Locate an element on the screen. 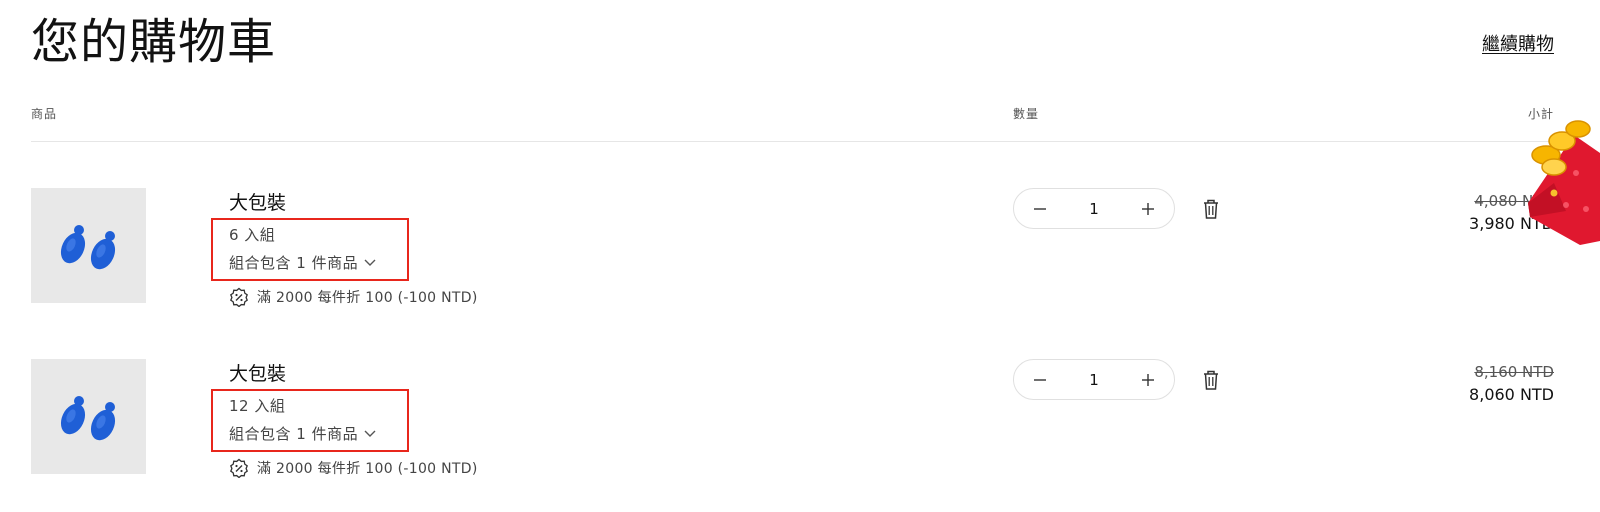  variant-label: 6 入組 is located at coordinates (252, 235).